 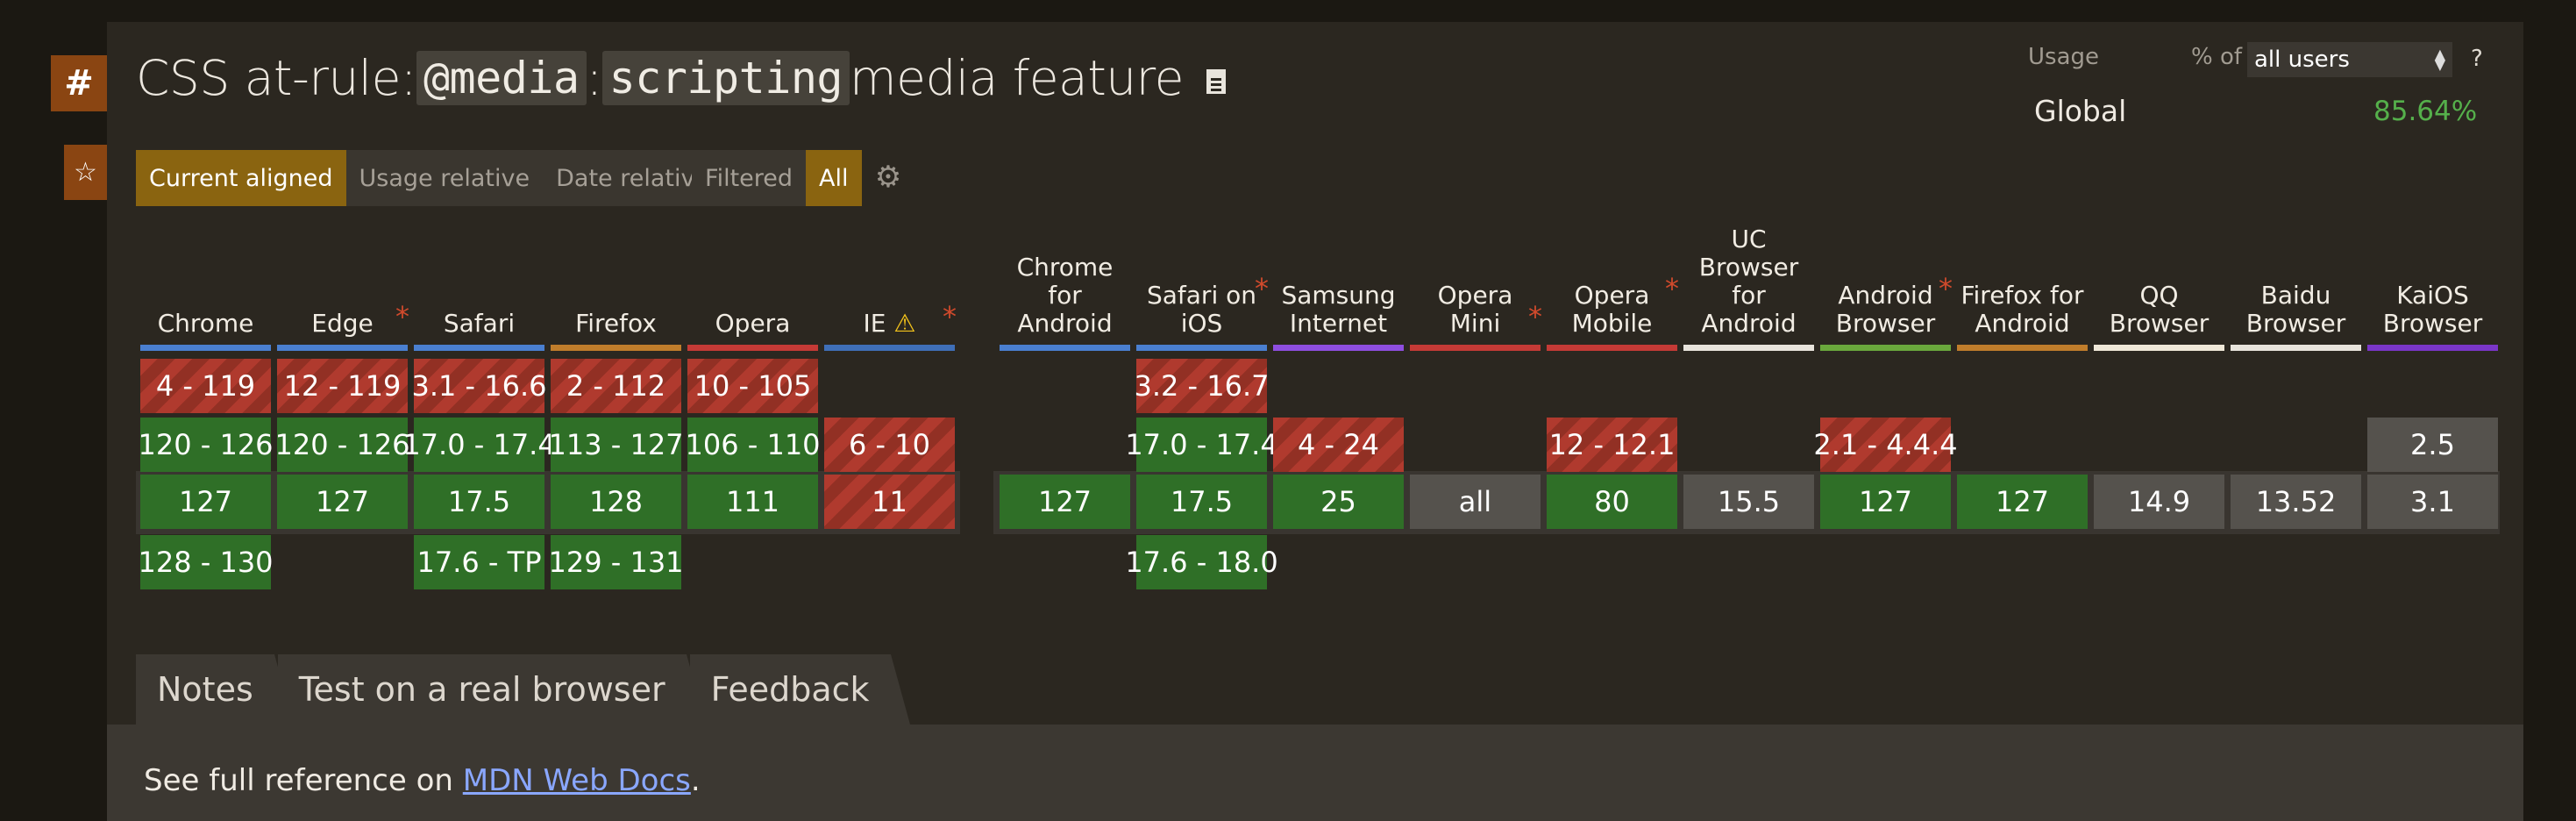 I want to click on tab-notes: Notes, so click(x=215, y=689).